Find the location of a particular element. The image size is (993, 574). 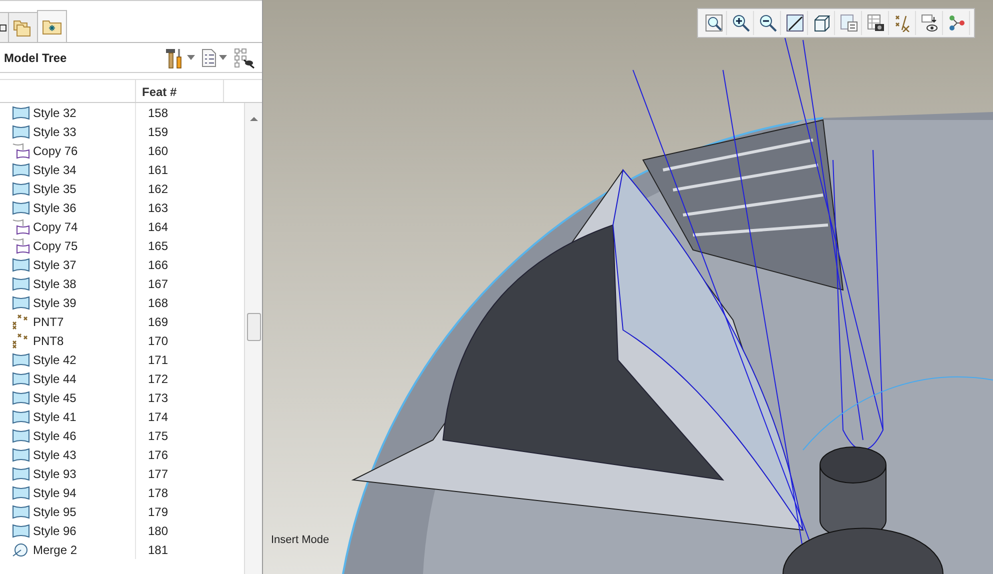

feature-name: Style 93 is located at coordinates (54, 473).